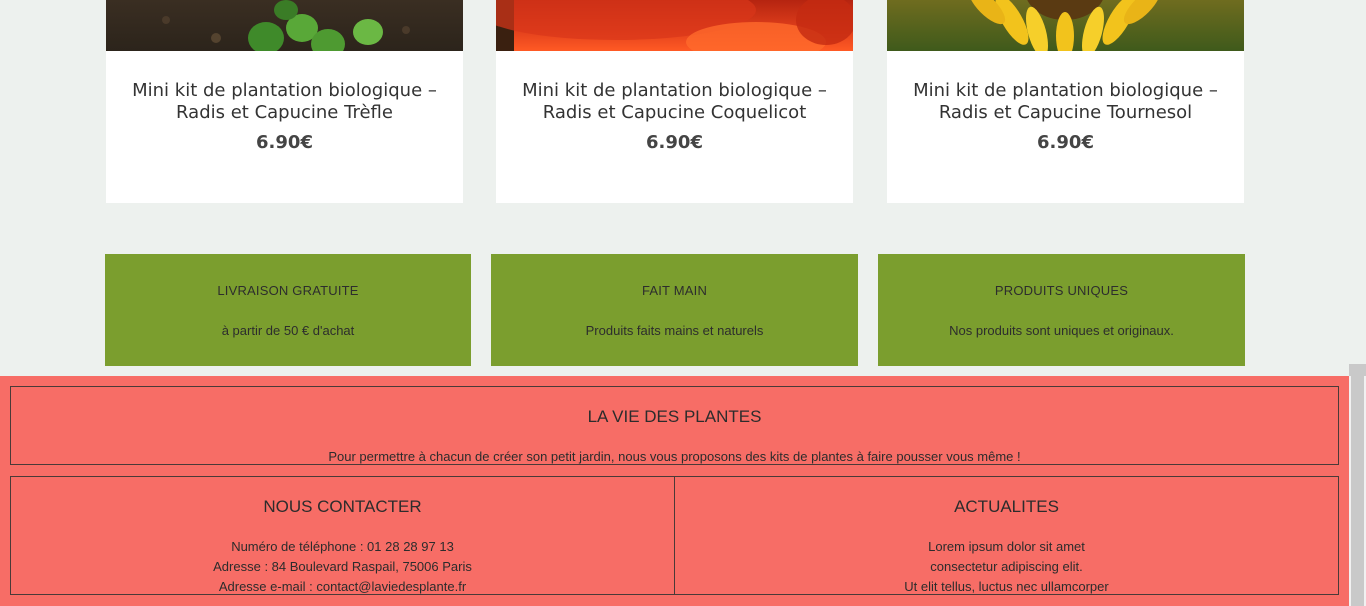 The image size is (1366, 606). Describe the element at coordinates (674, 416) in the screenshot. I see `footer-about-title: LA VIE DES PLANTES` at that location.